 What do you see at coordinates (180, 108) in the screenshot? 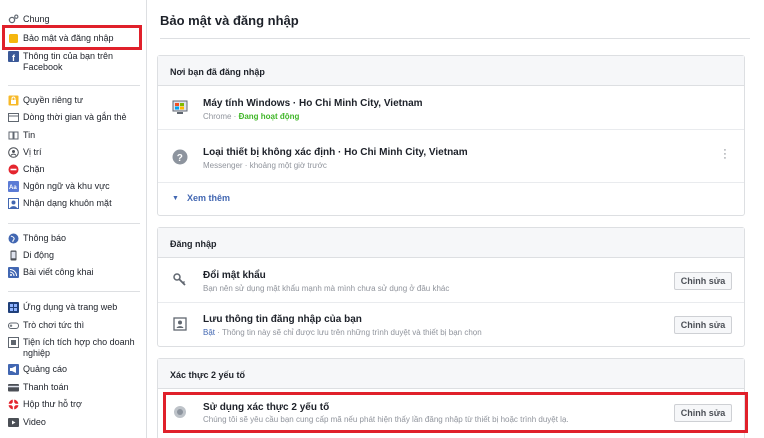
I see `windows-desktop-icon` at bounding box center [180, 108].